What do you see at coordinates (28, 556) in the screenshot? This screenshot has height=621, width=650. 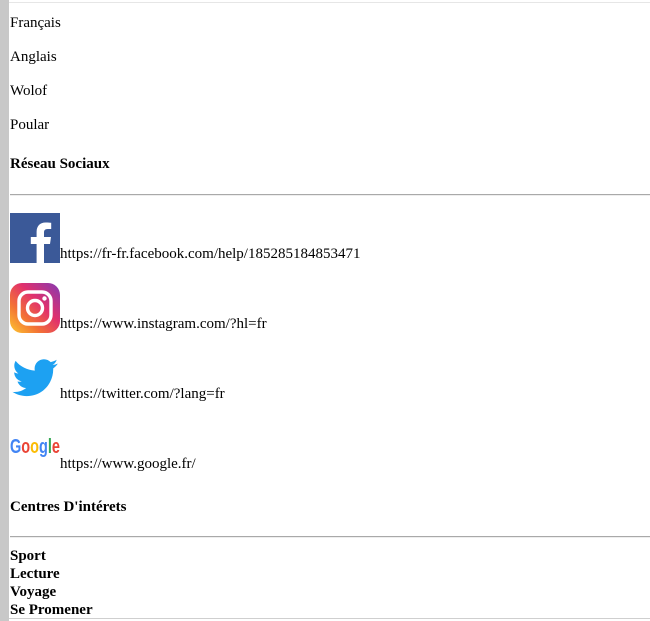 I see `interest-item-sport: Sport` at bounding box center [28, 556].